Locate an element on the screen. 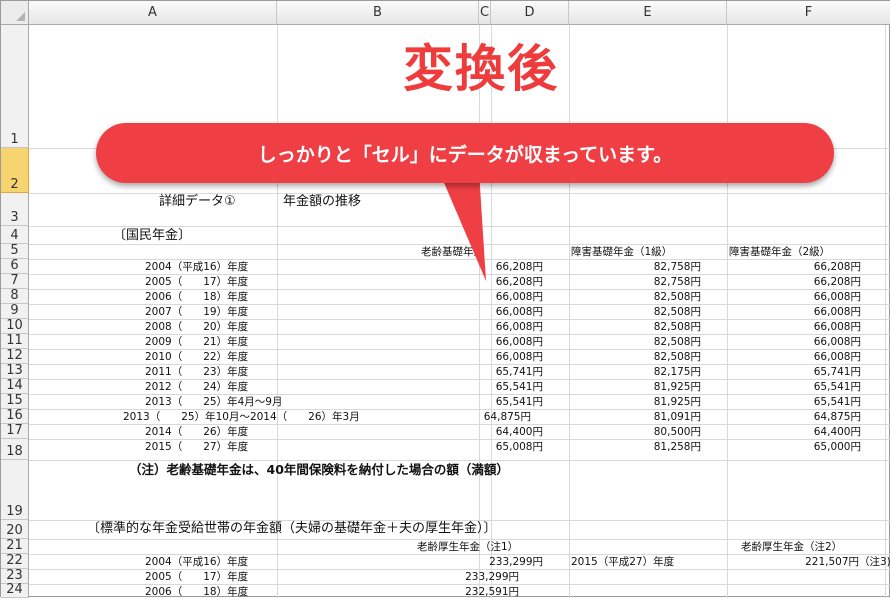  row-header-5: 5 is located at coordinates (15, 251).